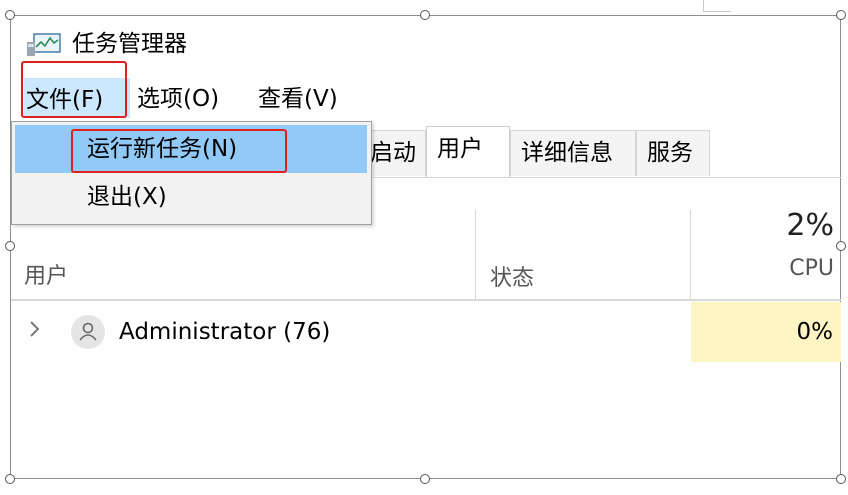 The width and height of the screenshot is (848, 495). Describe the element at coordinates (810, 225) in the screenshot. I see `cpu-total-usage: 2%` at that location.